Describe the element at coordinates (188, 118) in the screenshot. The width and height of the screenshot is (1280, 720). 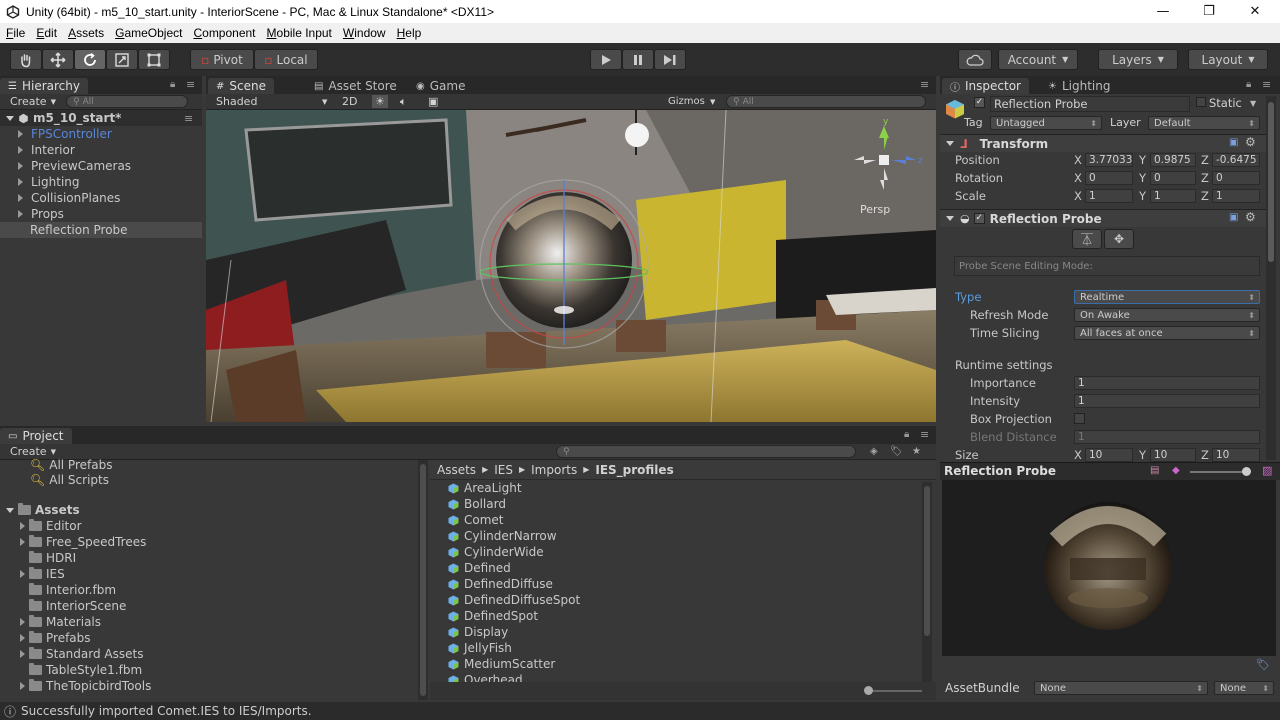
I see `scene-menu-icon: ≡` at that location.